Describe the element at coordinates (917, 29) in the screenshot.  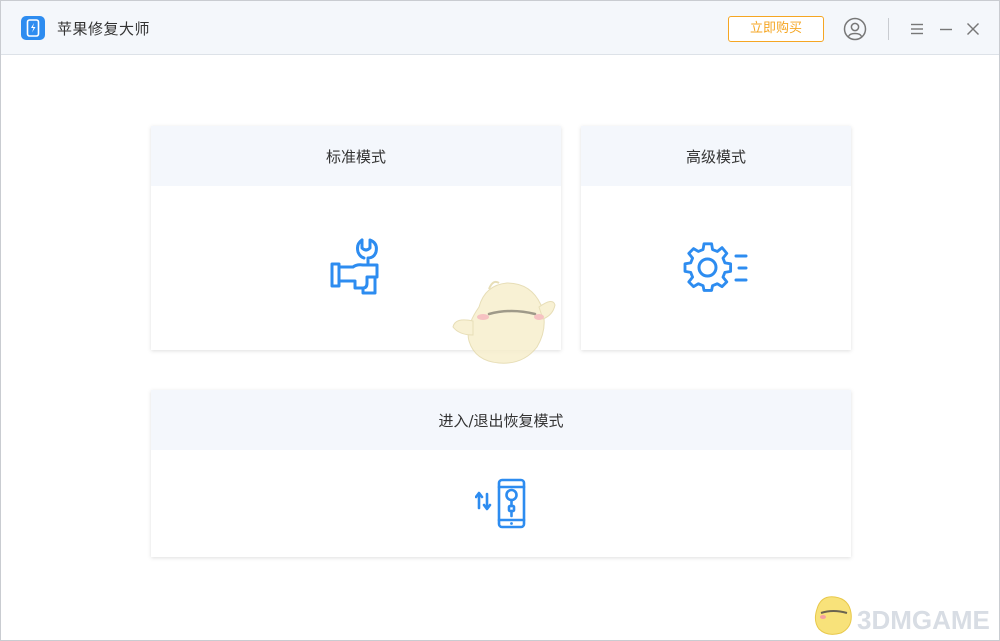
I see `menu-icon` at that location.